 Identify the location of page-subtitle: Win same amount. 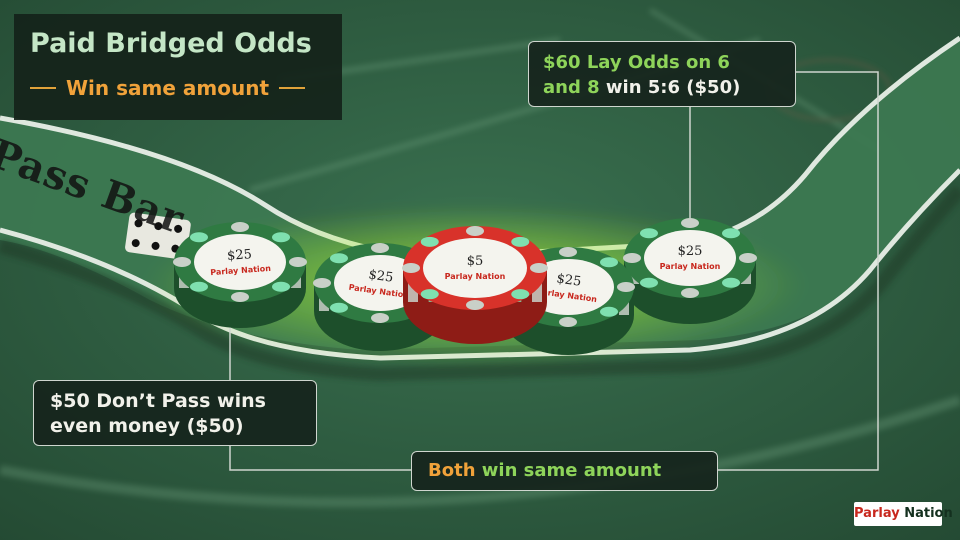
(167, 88).